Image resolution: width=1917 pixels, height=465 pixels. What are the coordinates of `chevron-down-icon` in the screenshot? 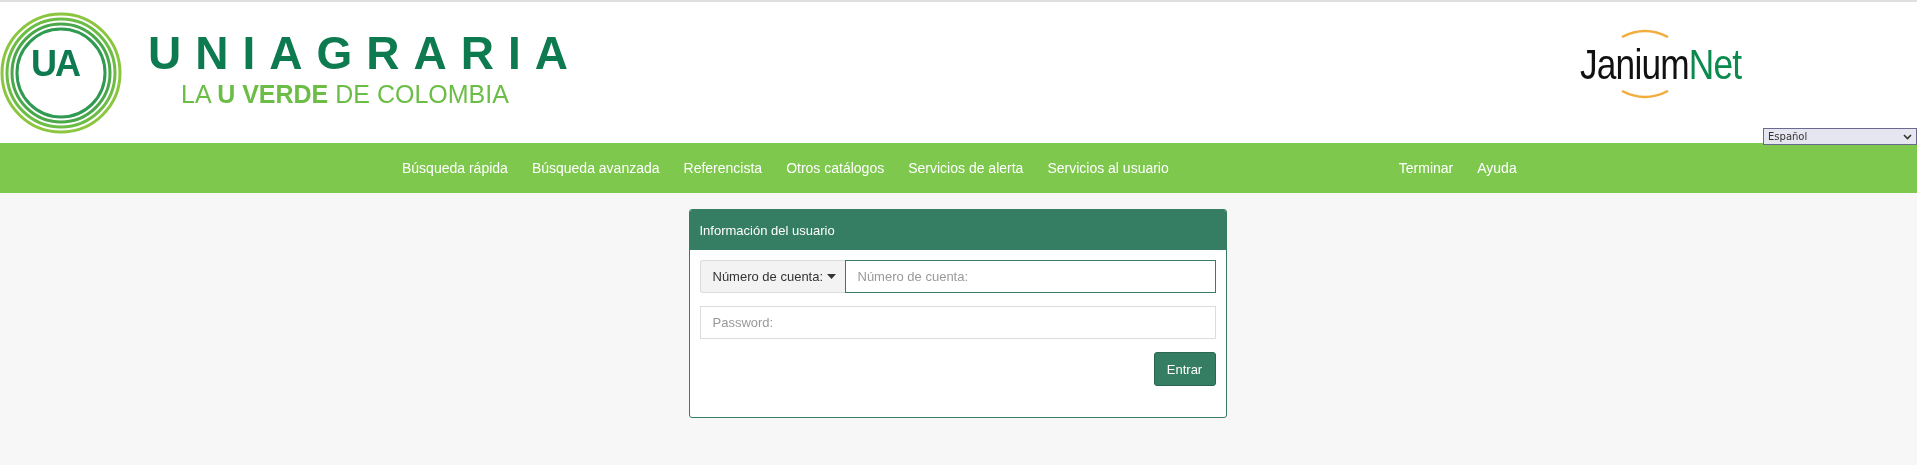 It's located at (1907, 136).